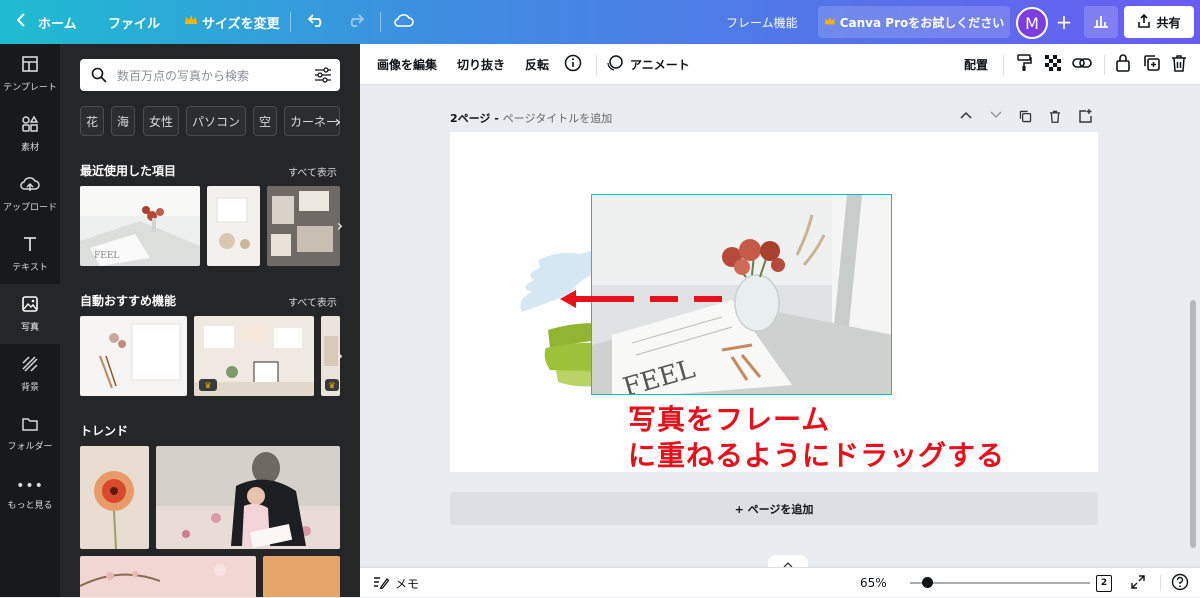  I want to click on zoom-slider, so click(1000, 583).